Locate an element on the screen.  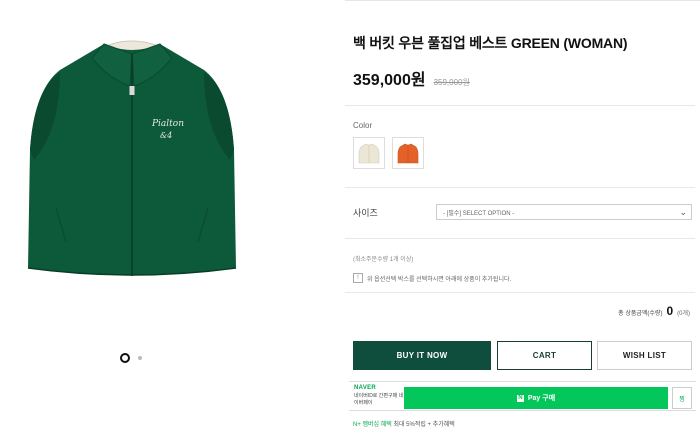
info-icon: ! is located at coordinates (358, 278).